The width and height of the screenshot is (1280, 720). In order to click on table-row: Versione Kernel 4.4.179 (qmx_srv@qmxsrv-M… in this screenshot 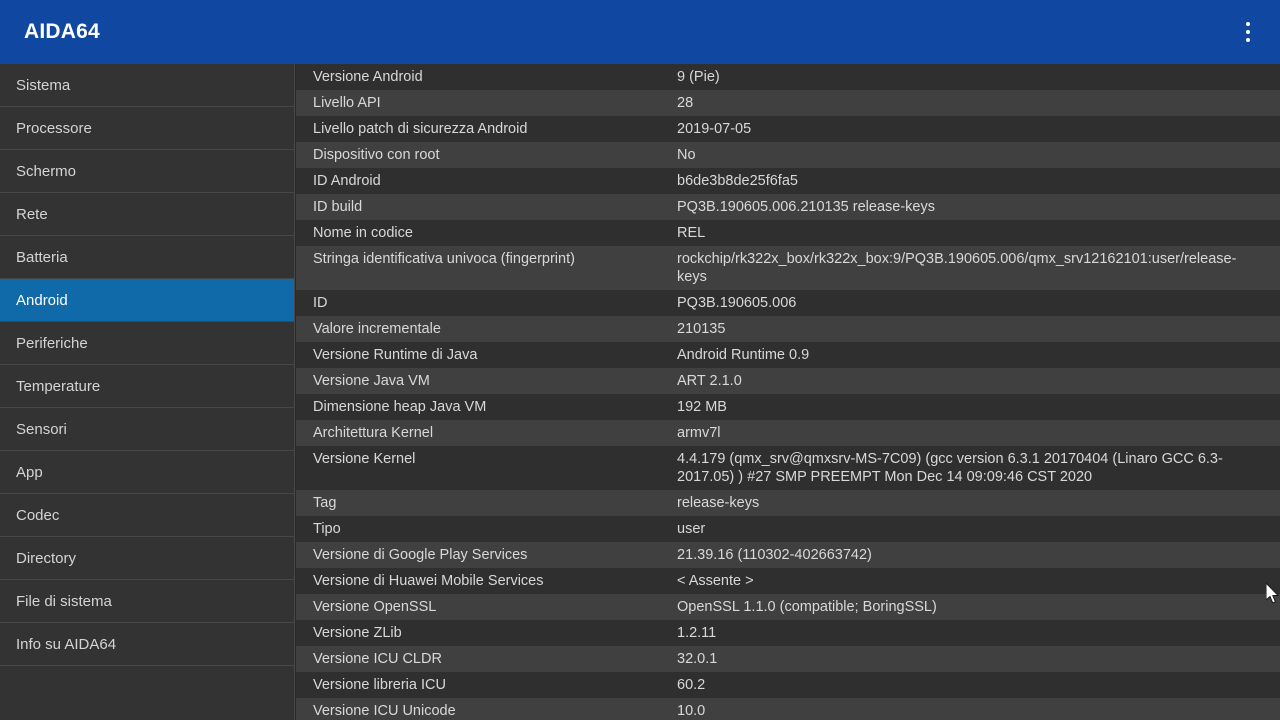, I will do `click(788, 468)`.